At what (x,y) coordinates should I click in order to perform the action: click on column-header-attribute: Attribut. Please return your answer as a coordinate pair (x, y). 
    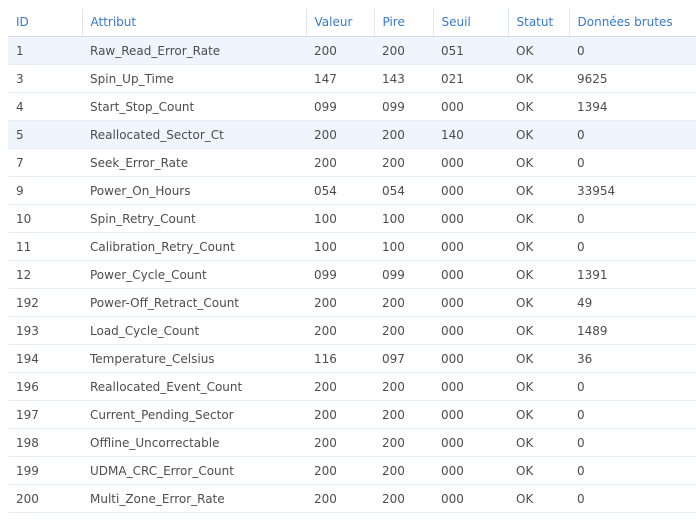
    Looking at the image, I should click on (194, 22).